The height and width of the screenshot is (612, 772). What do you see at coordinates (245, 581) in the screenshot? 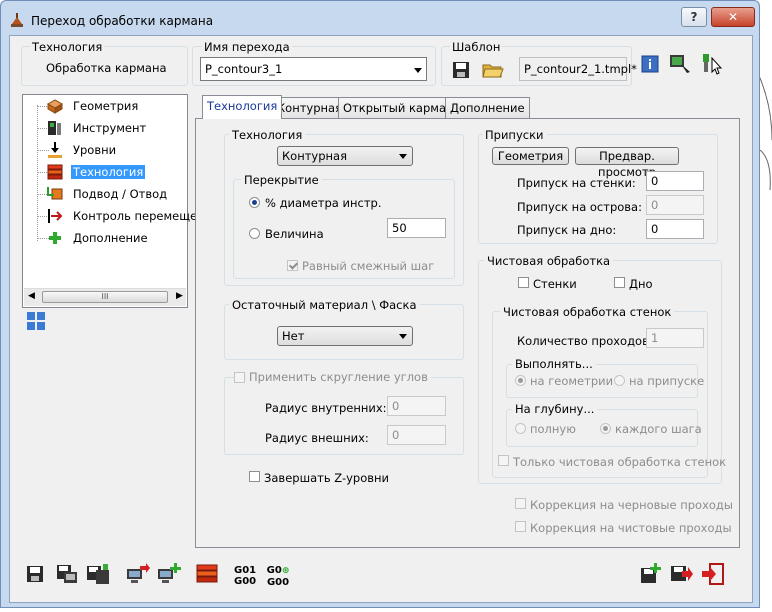
I see `g00-label: G00` at bounding box center [245, 581].